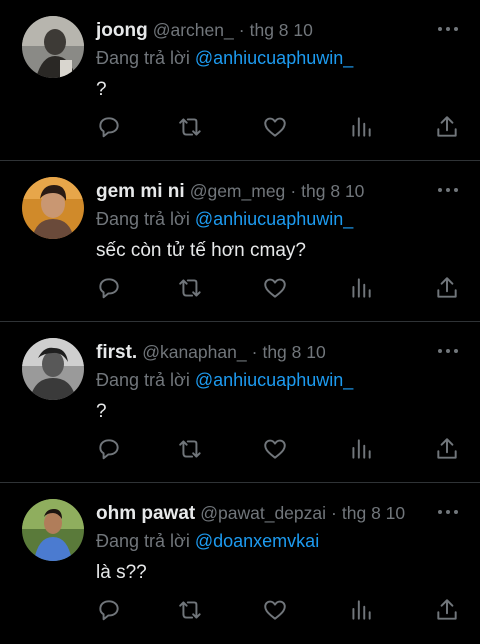 The image size is (480, 644). What do you see at coordinates (193, 30) in the screenshot?
I see `user-handle: @archen_` at bounding box center [193, 30].